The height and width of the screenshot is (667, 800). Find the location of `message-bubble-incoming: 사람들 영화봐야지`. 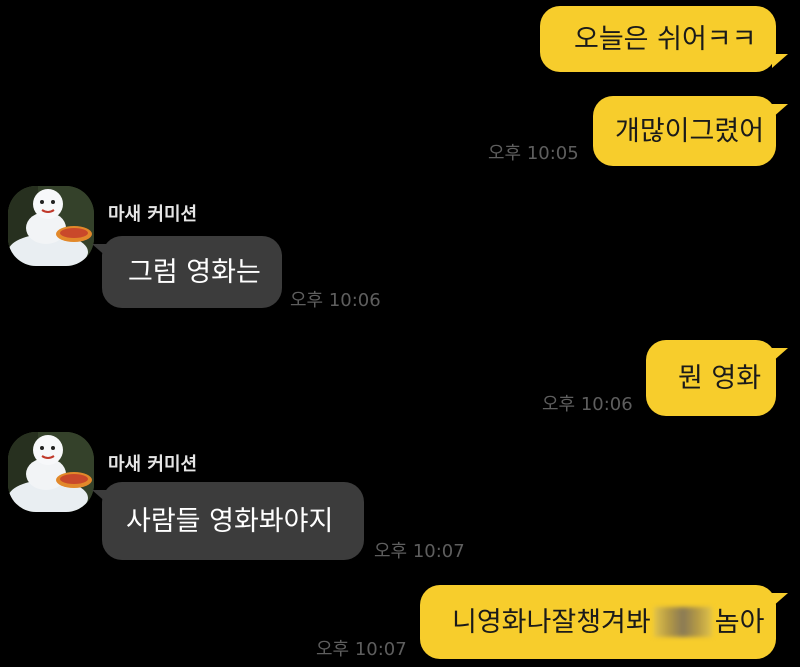

message-bubble-incoming: 사람들 영화봐야지 is located at coordinates (233, 521).